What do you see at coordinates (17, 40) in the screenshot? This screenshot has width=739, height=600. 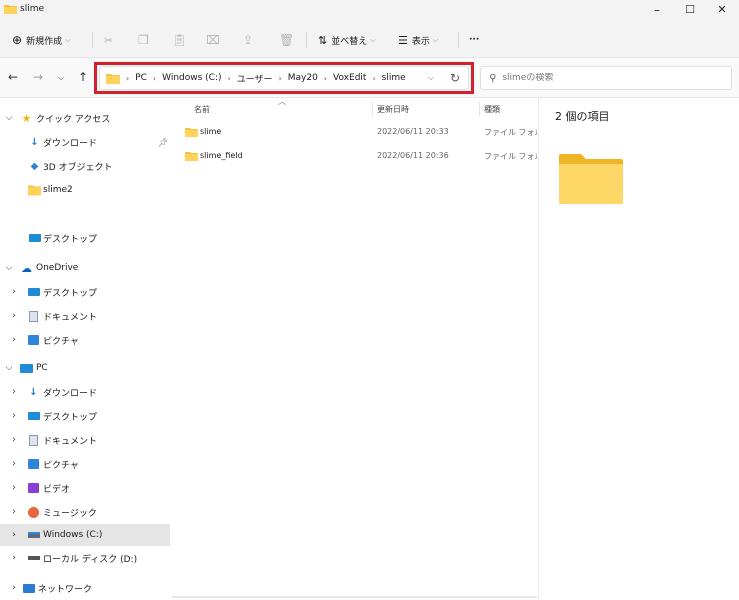 I see `plus-circle-icon: ⊕` at bounding box center [17, 40].